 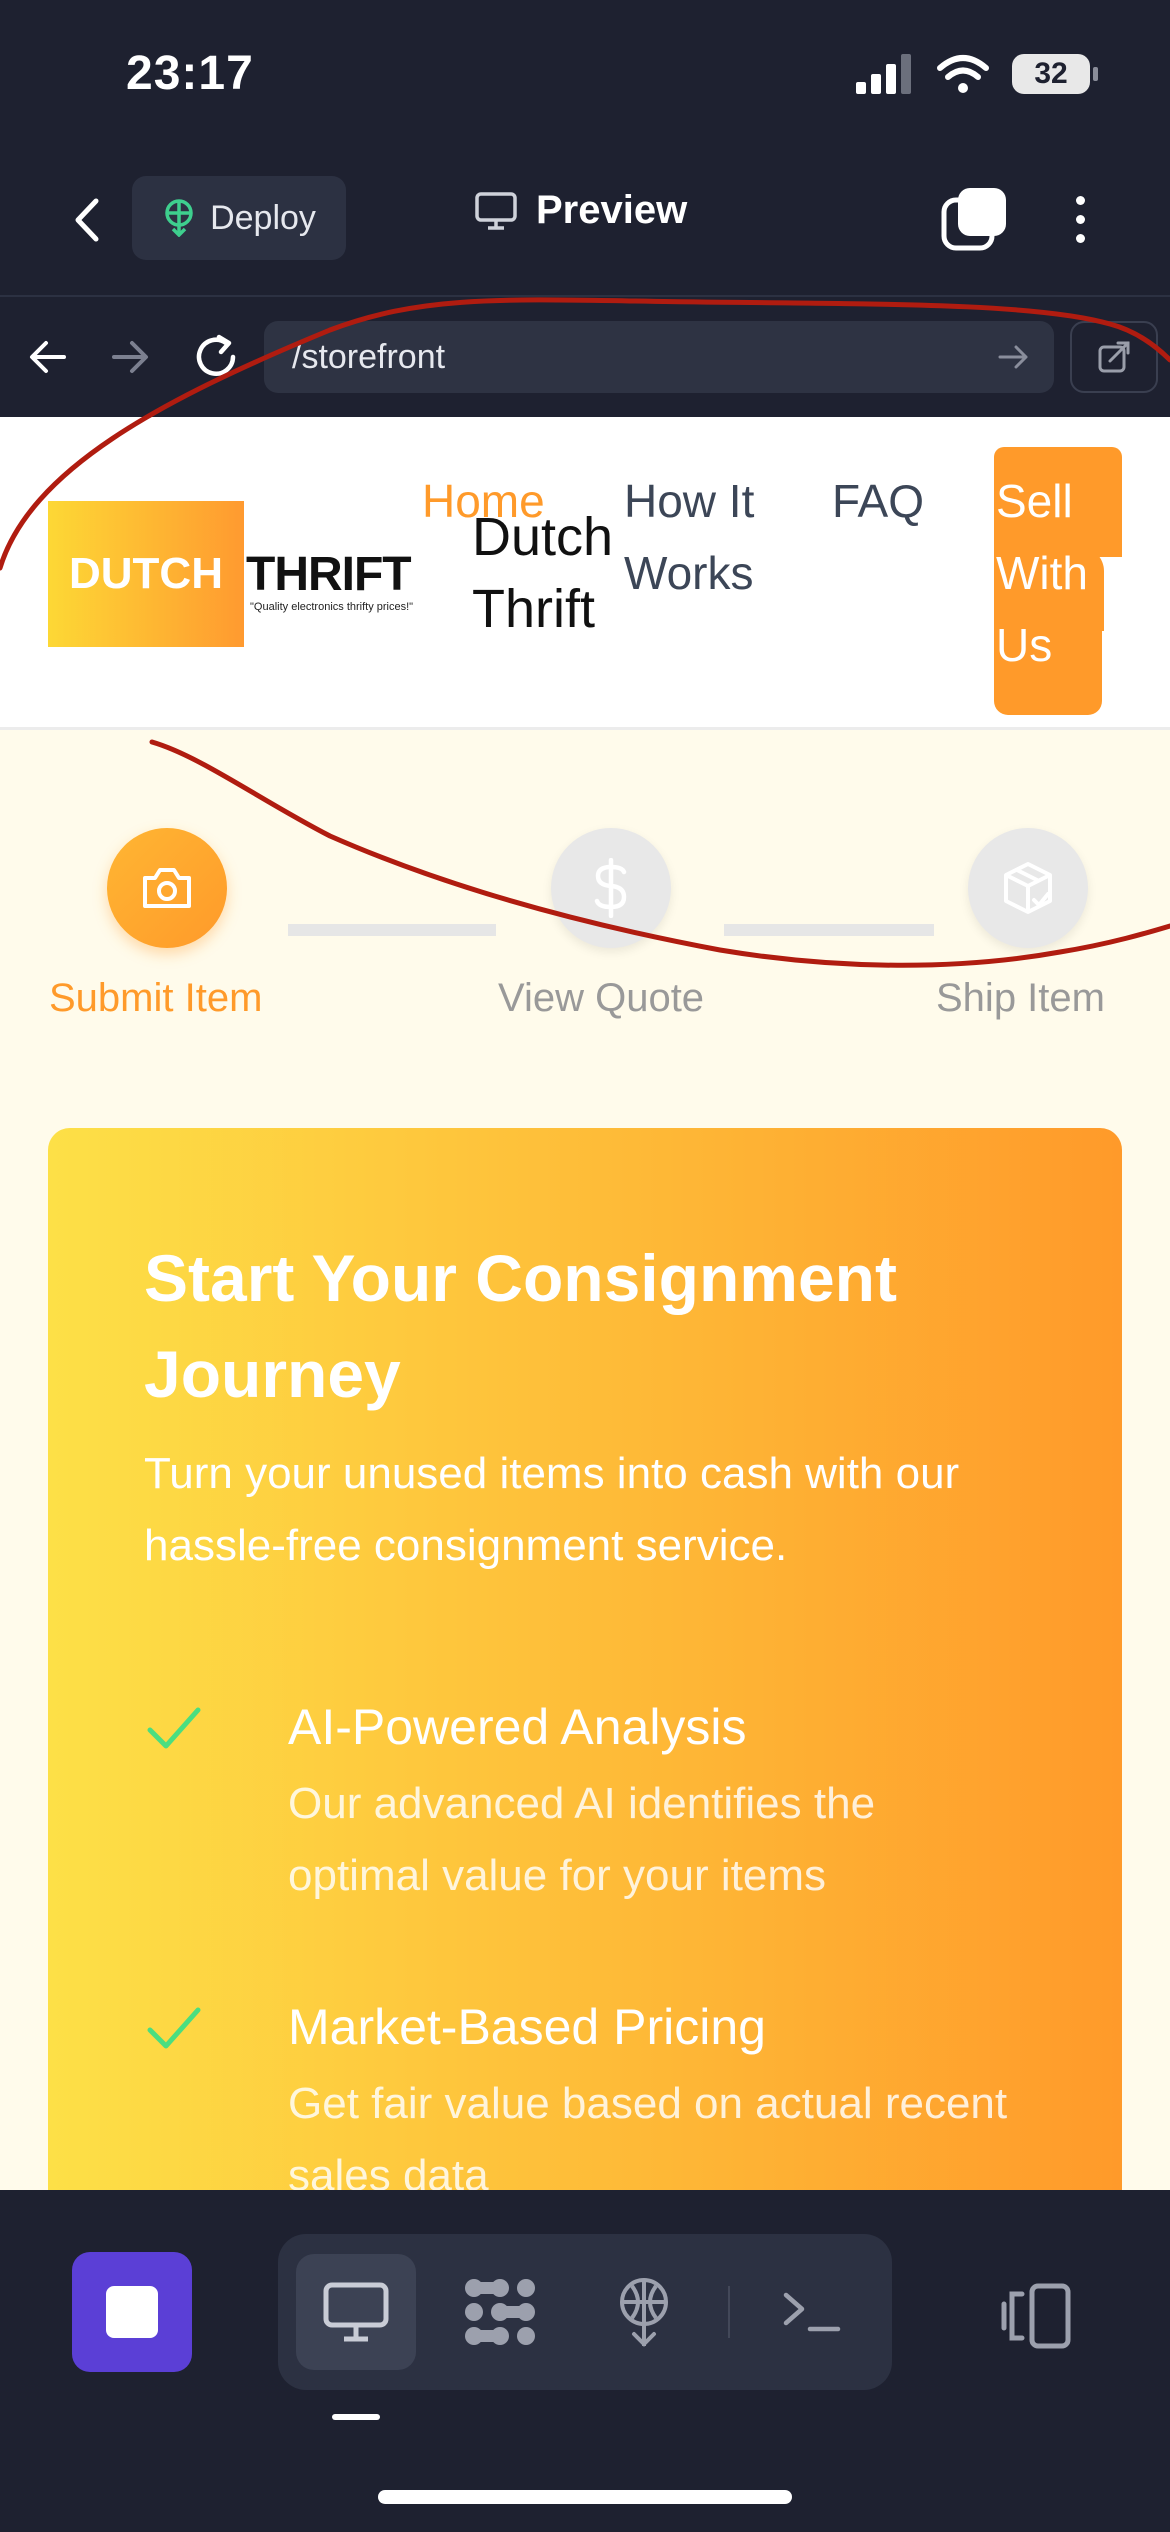 What do you see at coordinates (714, 537) in the screenshot?
I see `nav-how-it-works-link: How It Works` at bounding box center [714, 537].